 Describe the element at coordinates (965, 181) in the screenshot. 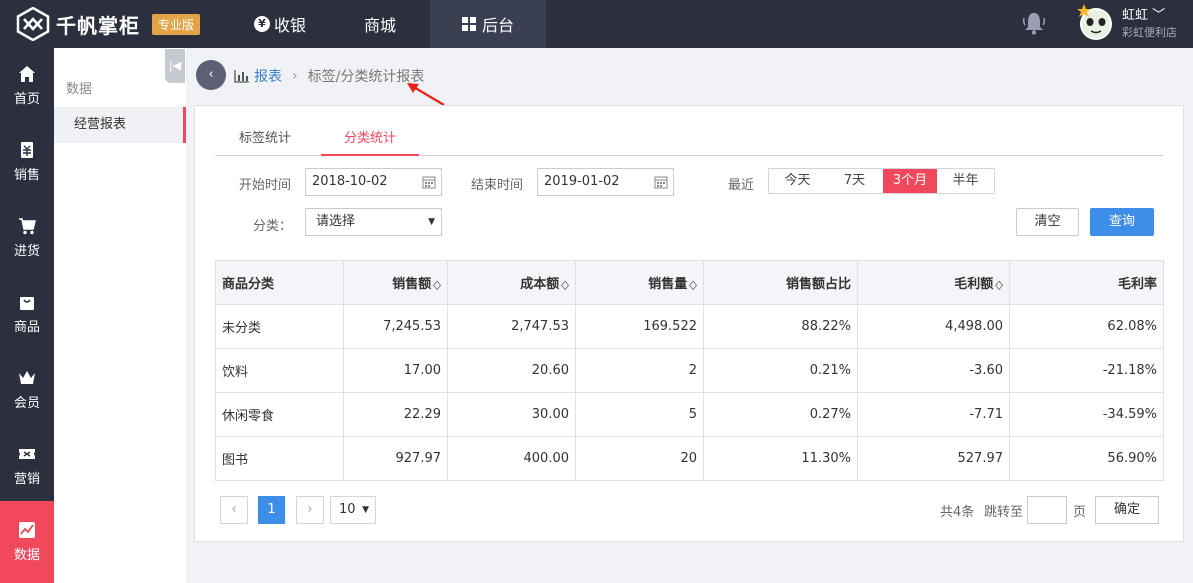

I see `range-halfyear-button: 半年` at that location.